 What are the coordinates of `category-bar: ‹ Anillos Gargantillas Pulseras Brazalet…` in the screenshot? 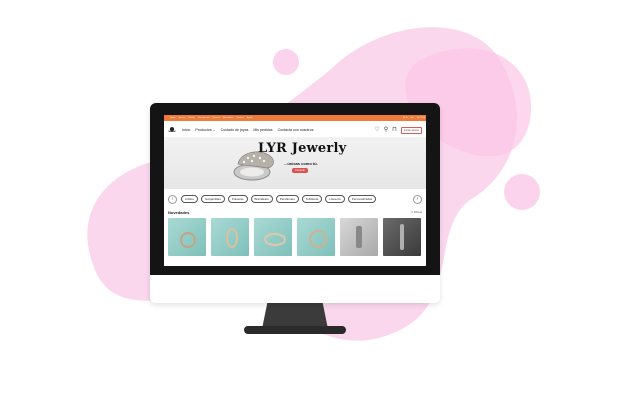 It's located at (295, 199).